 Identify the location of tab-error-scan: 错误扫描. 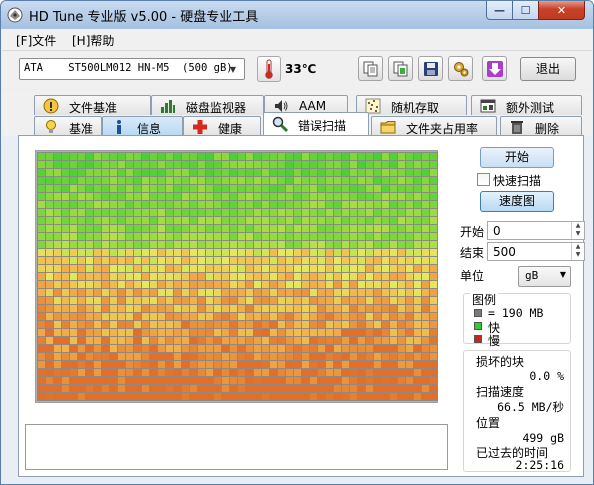
(316, 124).